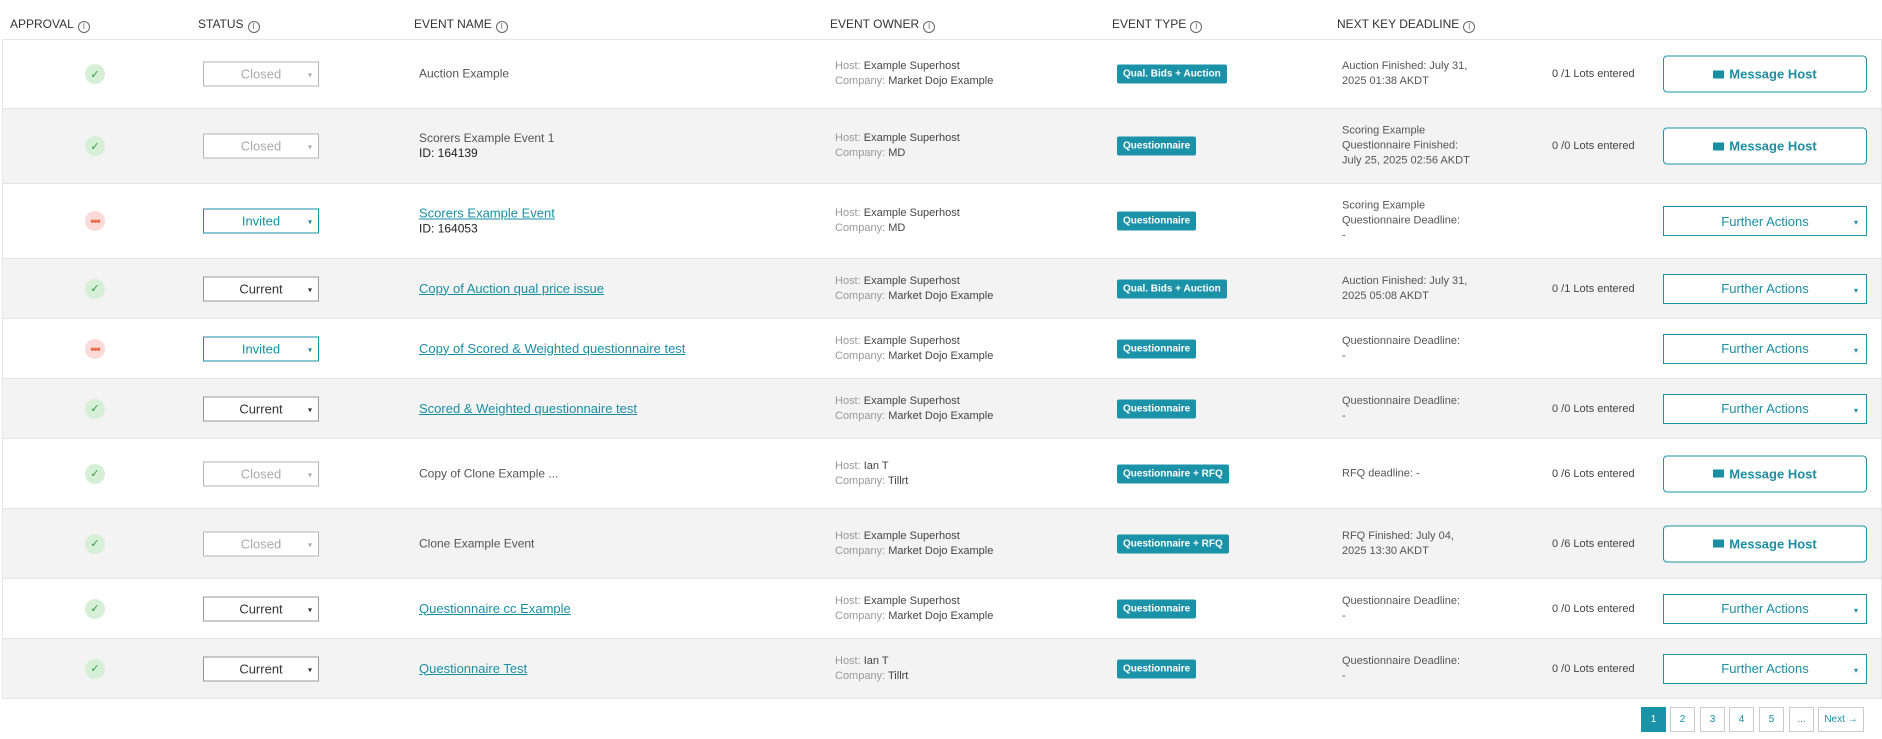 The image size is (1882, 739). I want to click on event-name-link: Scorers Example Event, so click(487, 213).